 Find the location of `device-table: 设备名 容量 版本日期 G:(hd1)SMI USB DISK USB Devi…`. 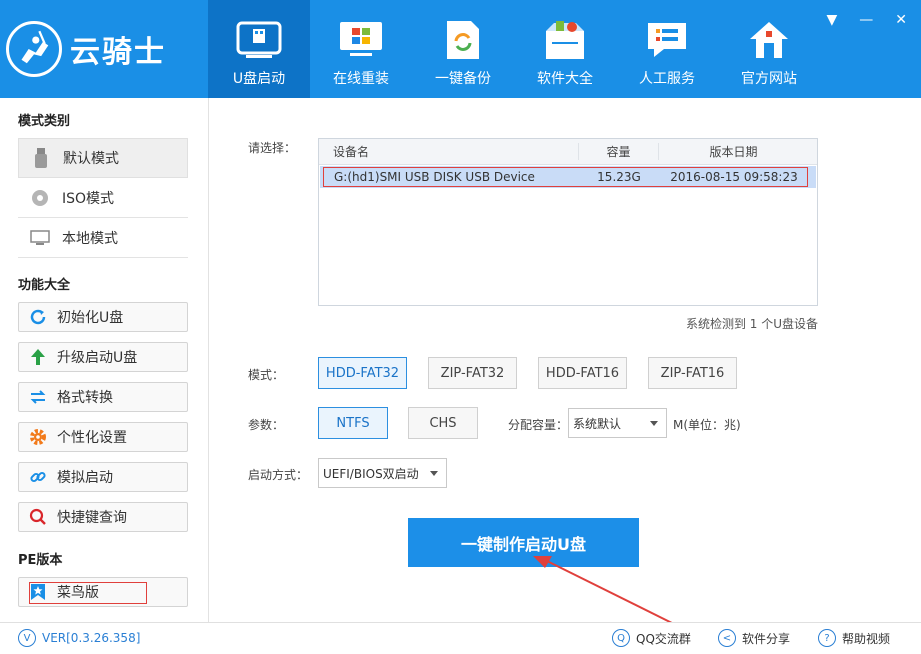

device-table: 设备名 容量 版本日期 G:(hd1)SMI USB DISK USB Devi… is located at coordinates (568, 222).